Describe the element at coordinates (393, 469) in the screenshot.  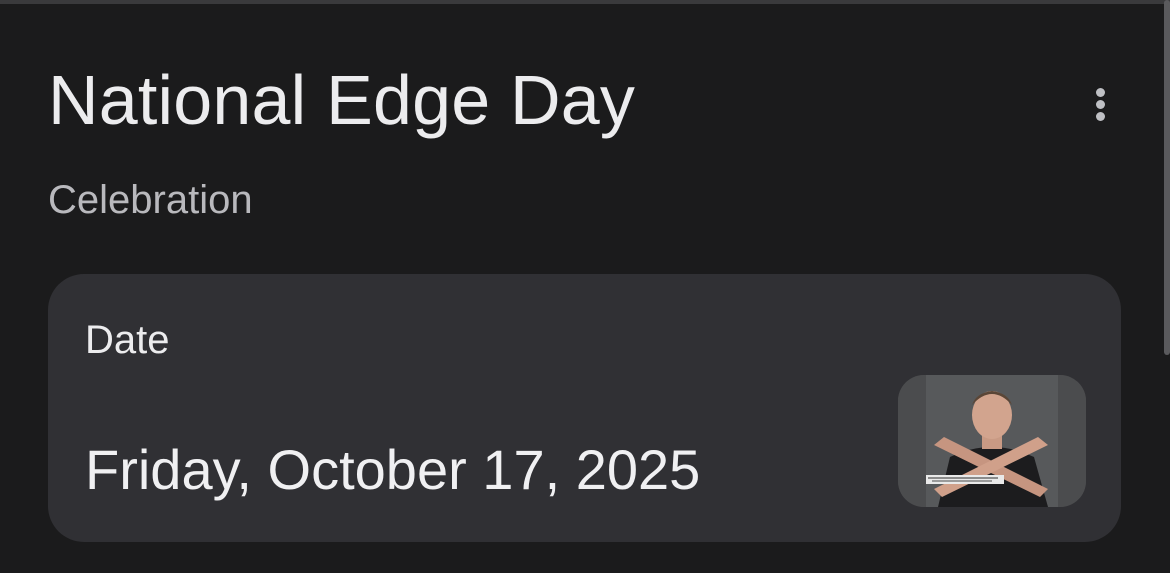
I see `date-value: Friday, October 17, 2025` at that location.